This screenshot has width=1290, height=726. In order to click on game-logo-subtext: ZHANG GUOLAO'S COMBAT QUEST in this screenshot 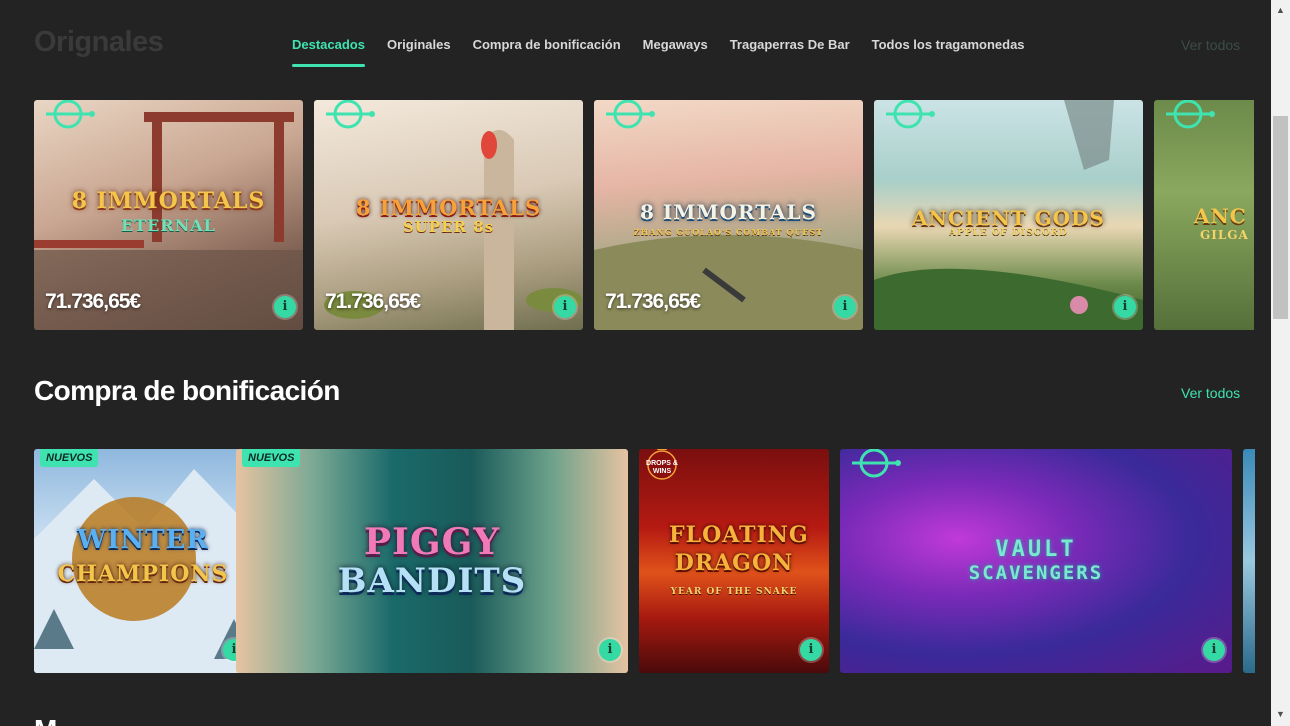, I will do `click(728, 232)`.